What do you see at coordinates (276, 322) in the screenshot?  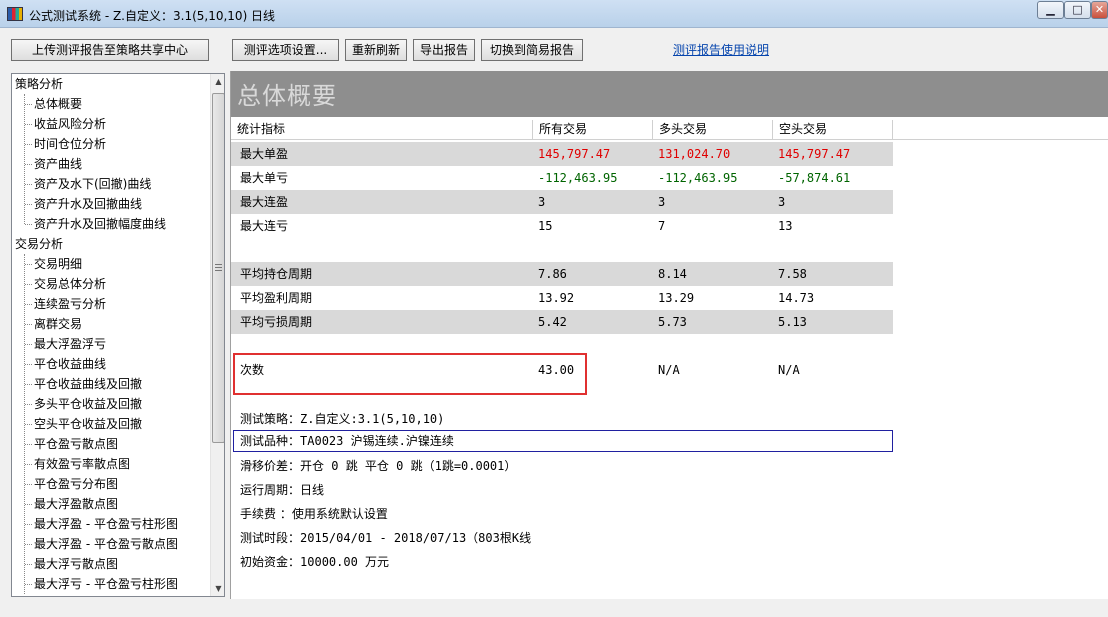 I see `row-label: 平均亏损周期` at bounding box center [276, 322].